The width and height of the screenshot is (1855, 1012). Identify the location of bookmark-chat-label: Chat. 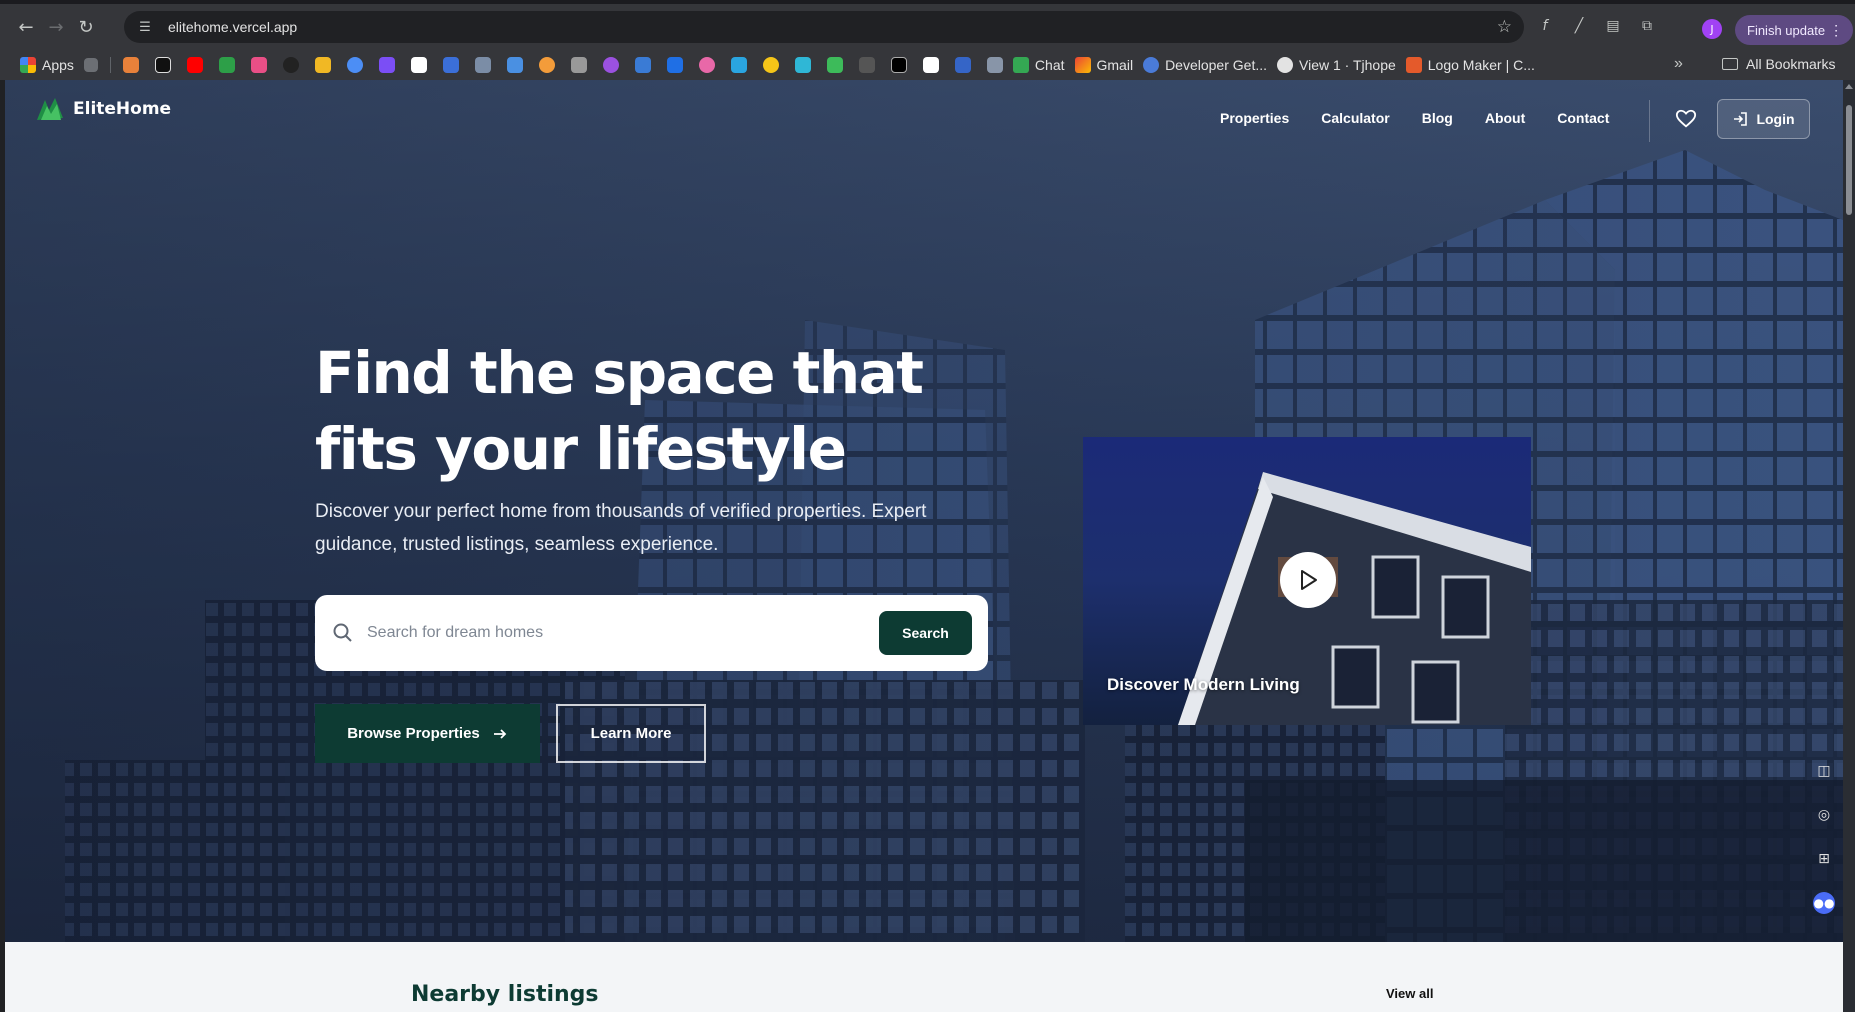
(1049, 65).